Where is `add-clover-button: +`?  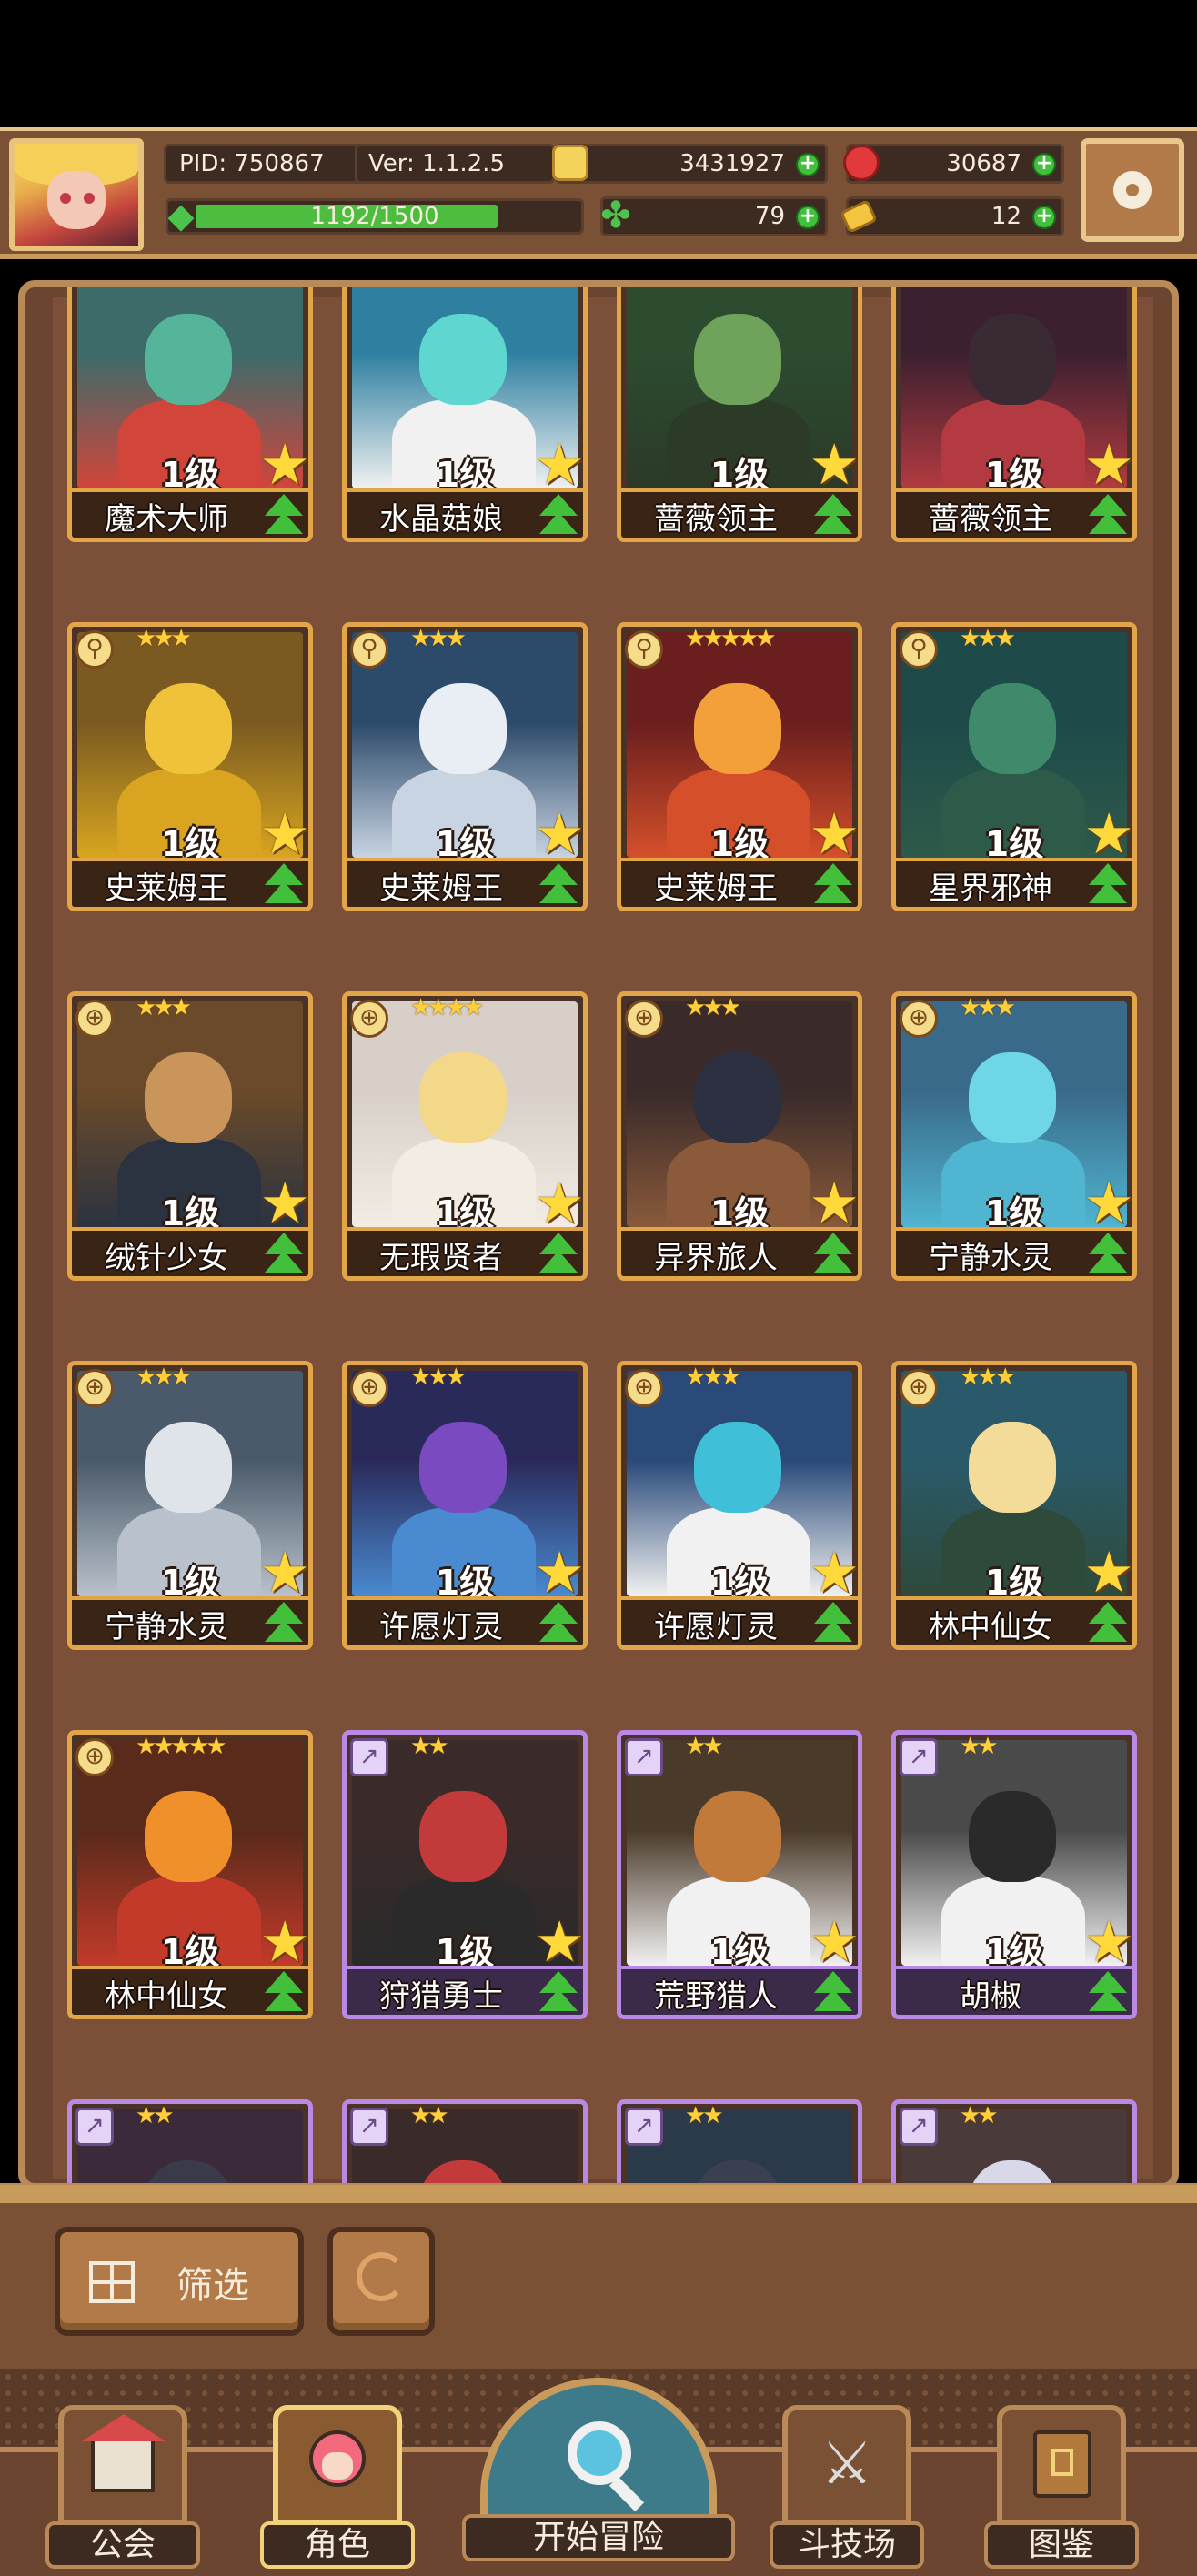
add-clover-button: + is located at coordinates (808, 217).